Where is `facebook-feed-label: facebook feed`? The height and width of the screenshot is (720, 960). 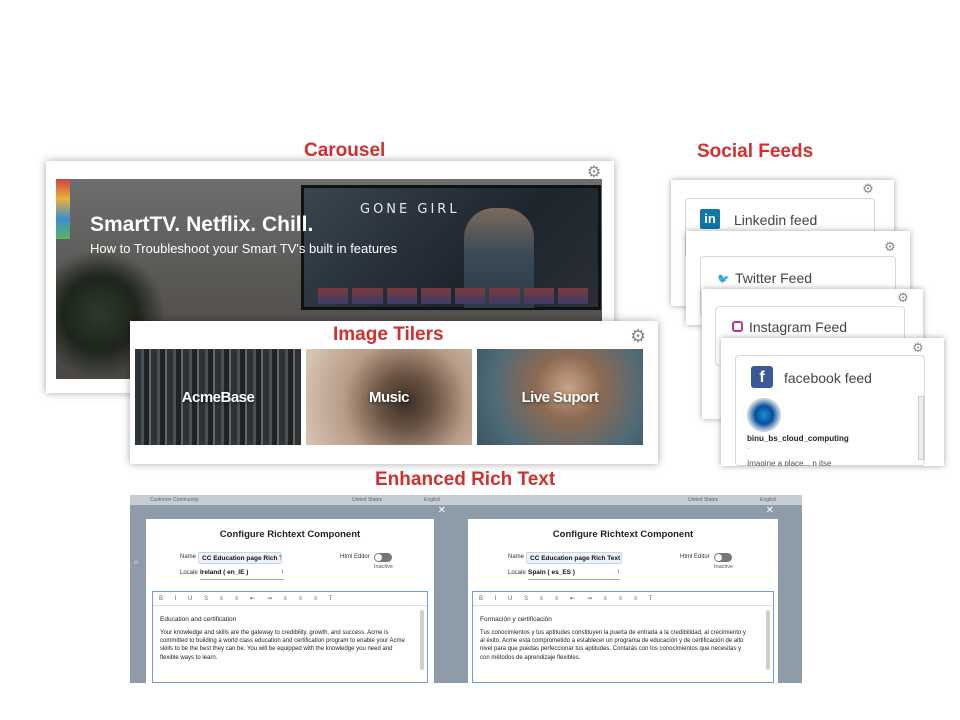 facebook-feed-label: facebook feed is located at coordinates (828, 378).